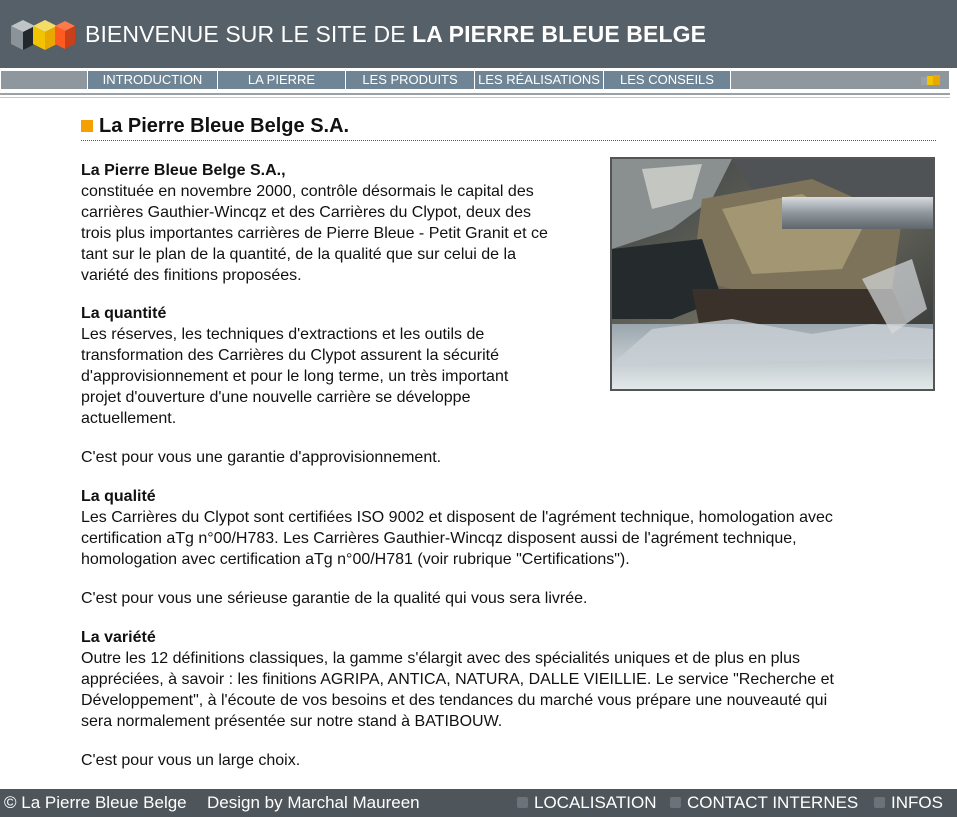 The height and width of the screenshot is (817, 957). What do you see at coordinates (87, 126) in the screenshot?
I see `orange-square-icon` at bounding box center [87, 126].